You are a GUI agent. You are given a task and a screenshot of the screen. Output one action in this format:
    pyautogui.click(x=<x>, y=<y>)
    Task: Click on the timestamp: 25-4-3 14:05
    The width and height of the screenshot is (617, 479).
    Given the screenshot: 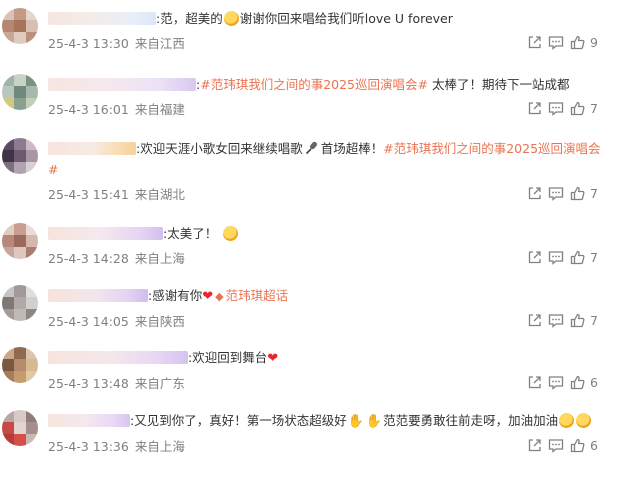 What is the action you would take?
    pyautogui.click(x=88, y=321)
    